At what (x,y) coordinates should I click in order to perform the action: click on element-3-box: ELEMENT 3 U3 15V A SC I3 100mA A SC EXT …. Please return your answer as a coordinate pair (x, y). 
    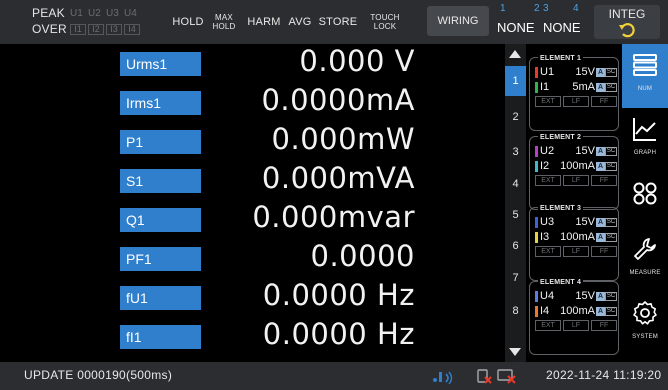
    Looking at the image, I should click on (574, 243).